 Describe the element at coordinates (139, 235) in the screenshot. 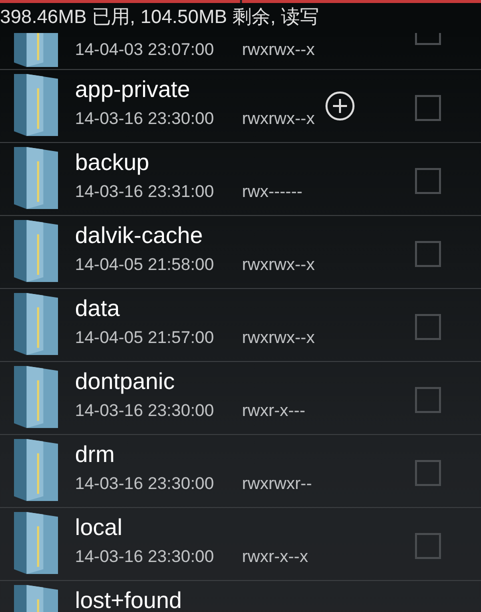

I see `folder-name: dalvik-cache` at that location.